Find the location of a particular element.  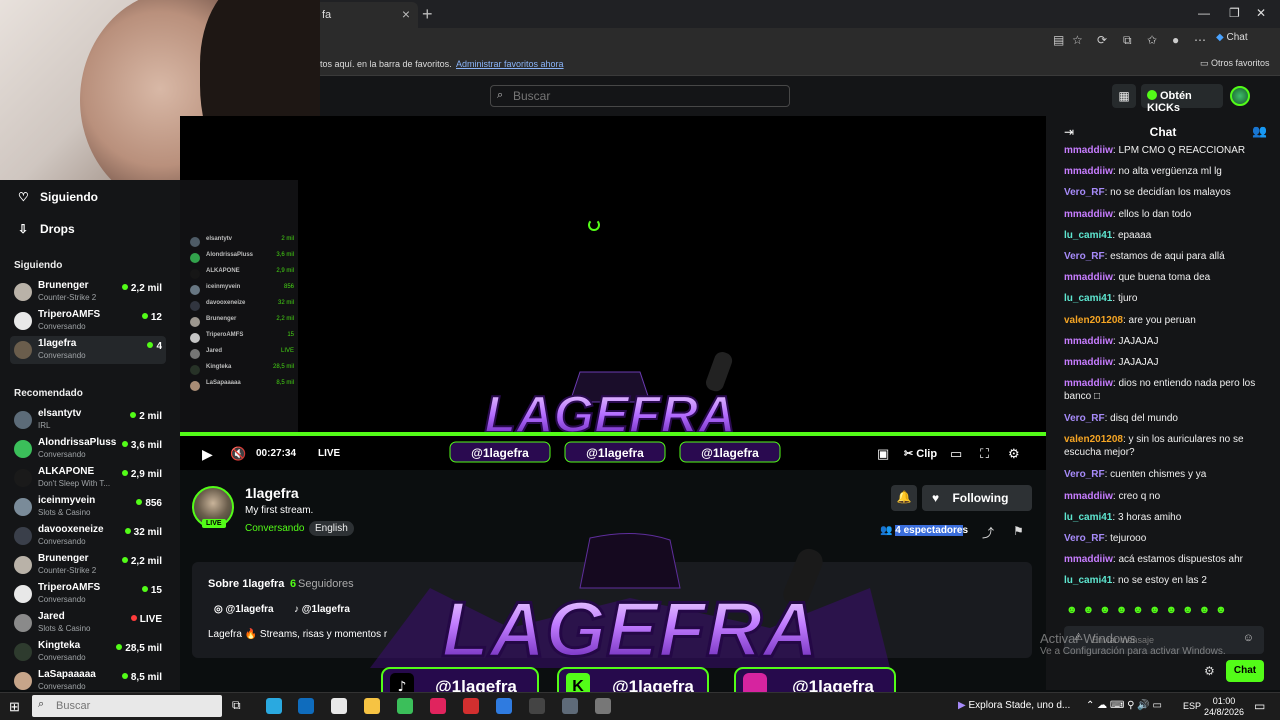

settings-gear-icon: ⚙ is located at coordinates (1014, 454).